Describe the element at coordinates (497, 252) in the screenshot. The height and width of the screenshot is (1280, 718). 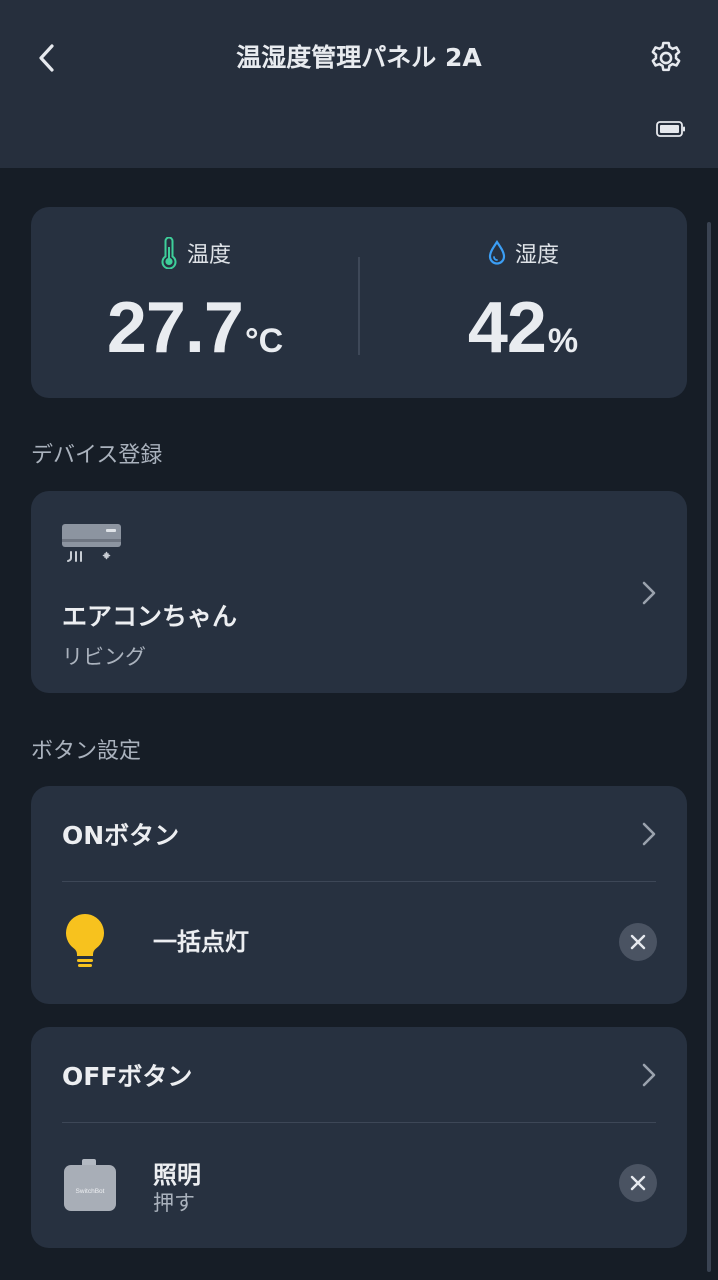
I see `water-drop-icon` at that location.